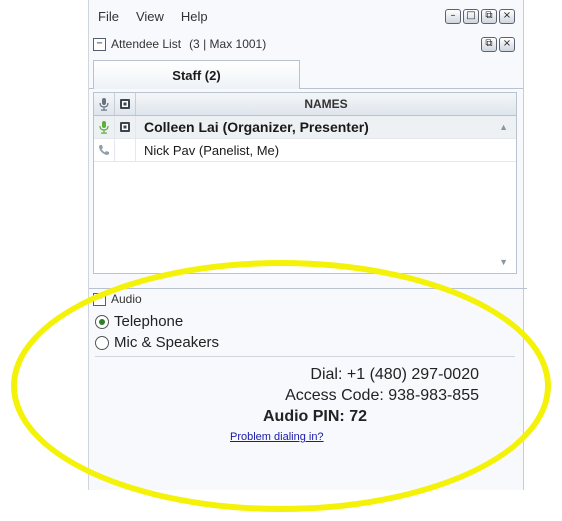  Describe the element at coordinates (507, 44) in the screenshot. I see `close-attendee-button: ×` at that location.